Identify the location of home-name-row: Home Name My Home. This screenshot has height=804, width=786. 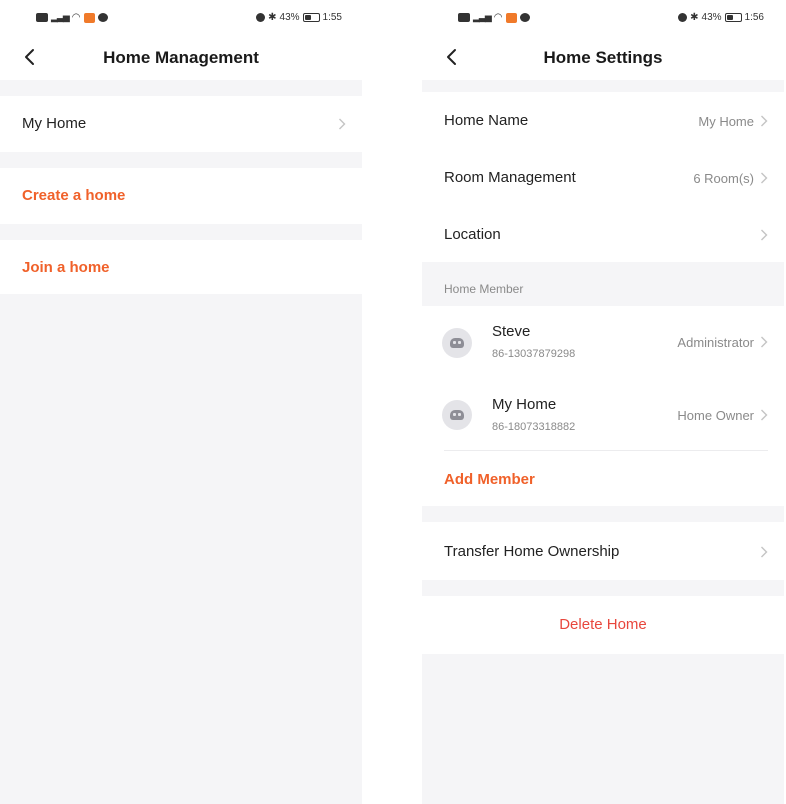
(603, 120).